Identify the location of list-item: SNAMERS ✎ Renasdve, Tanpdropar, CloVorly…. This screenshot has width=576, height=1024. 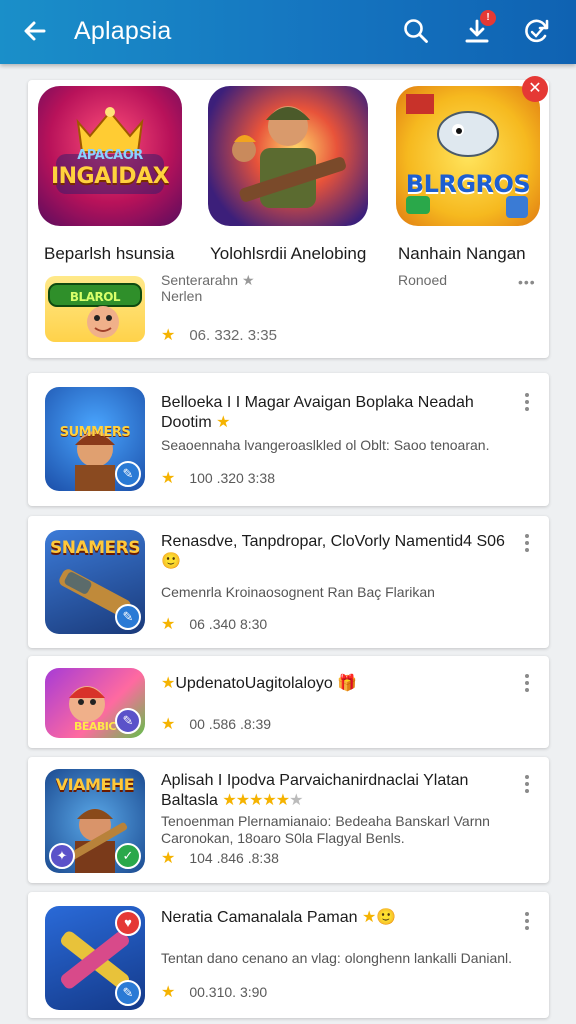
(288, 582).